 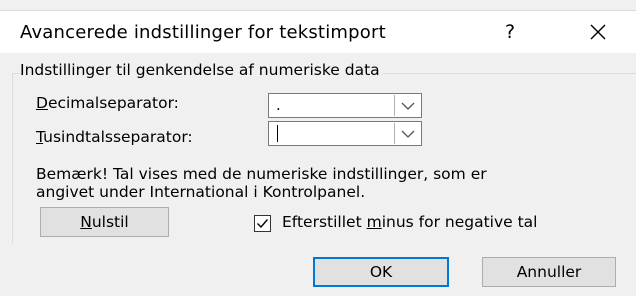 I want to click on trailing-minus-checkbox, so click(x=262, y=223).